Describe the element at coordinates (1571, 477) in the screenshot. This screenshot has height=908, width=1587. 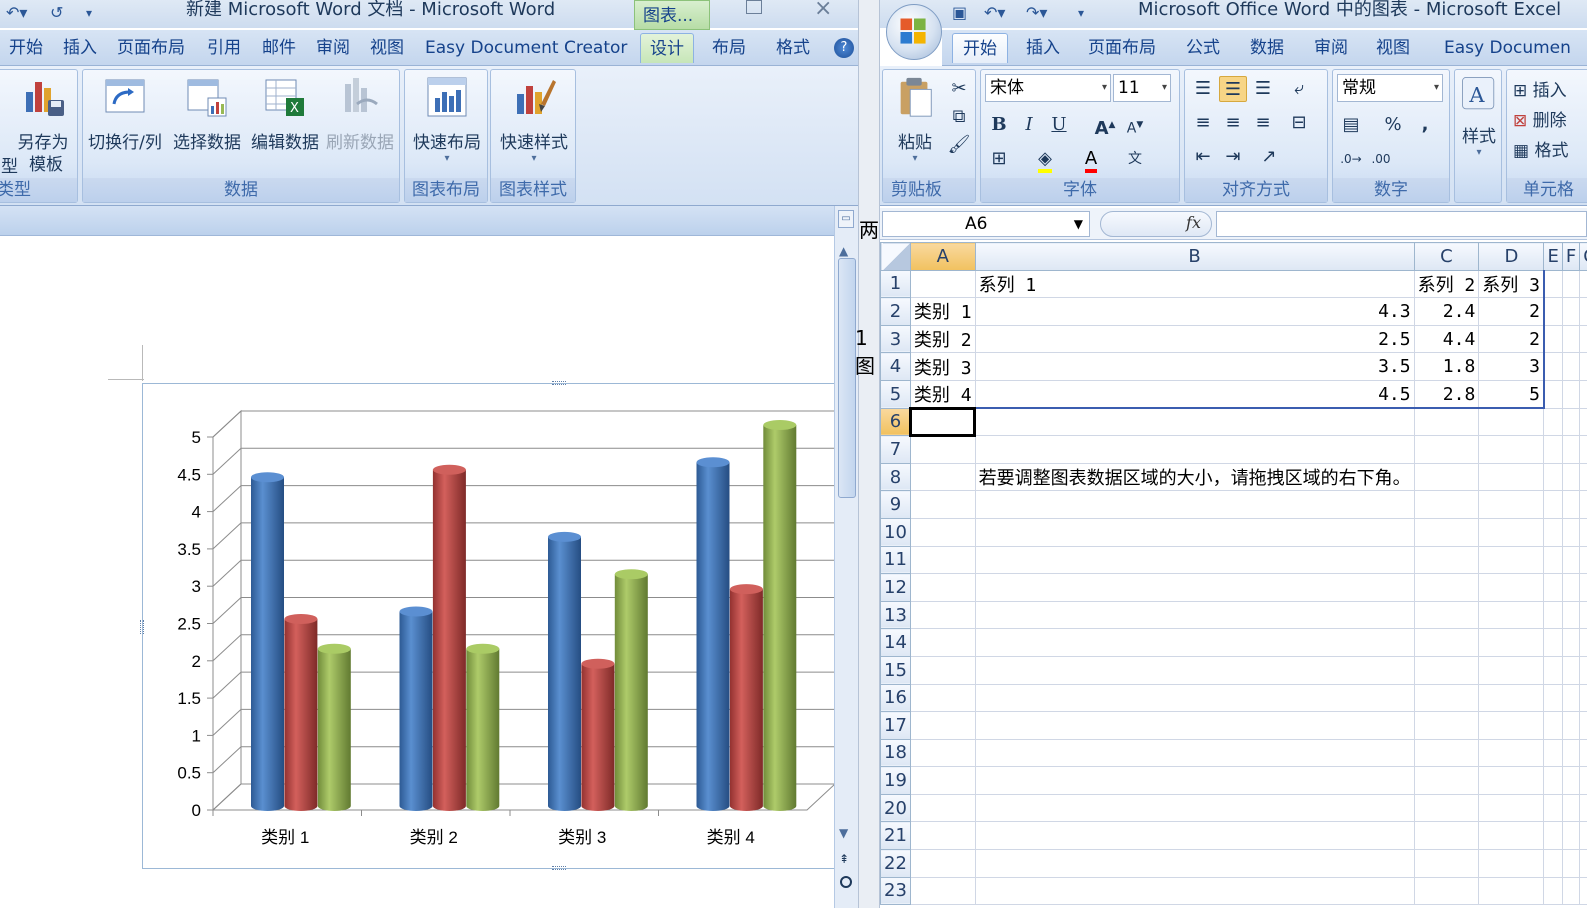
I see `cell-f8` at that location.